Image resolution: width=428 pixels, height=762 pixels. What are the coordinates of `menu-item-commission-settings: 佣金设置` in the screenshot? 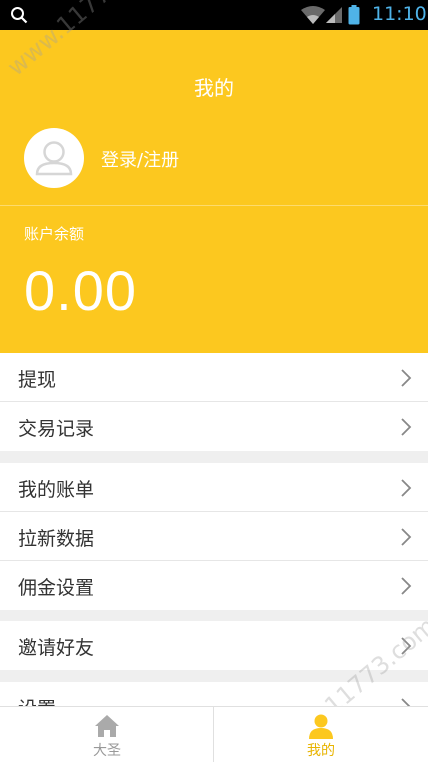 It's located at (214, 585).